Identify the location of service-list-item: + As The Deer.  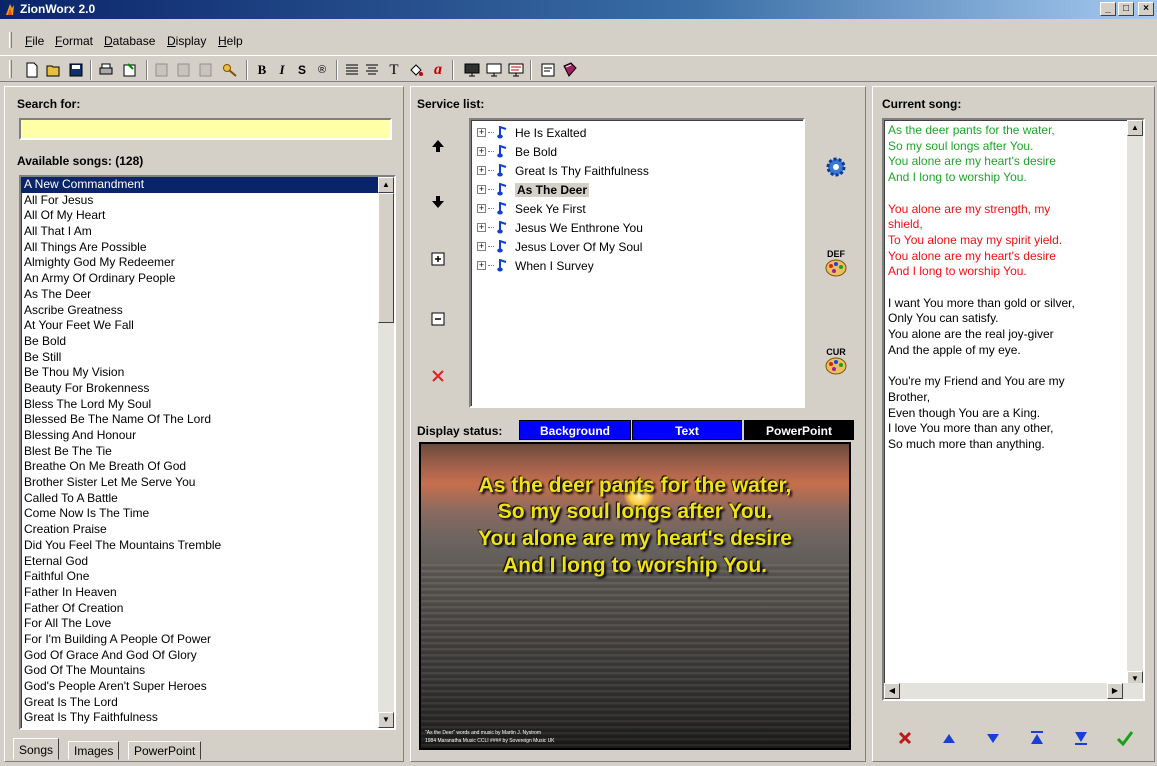
(533, 189).